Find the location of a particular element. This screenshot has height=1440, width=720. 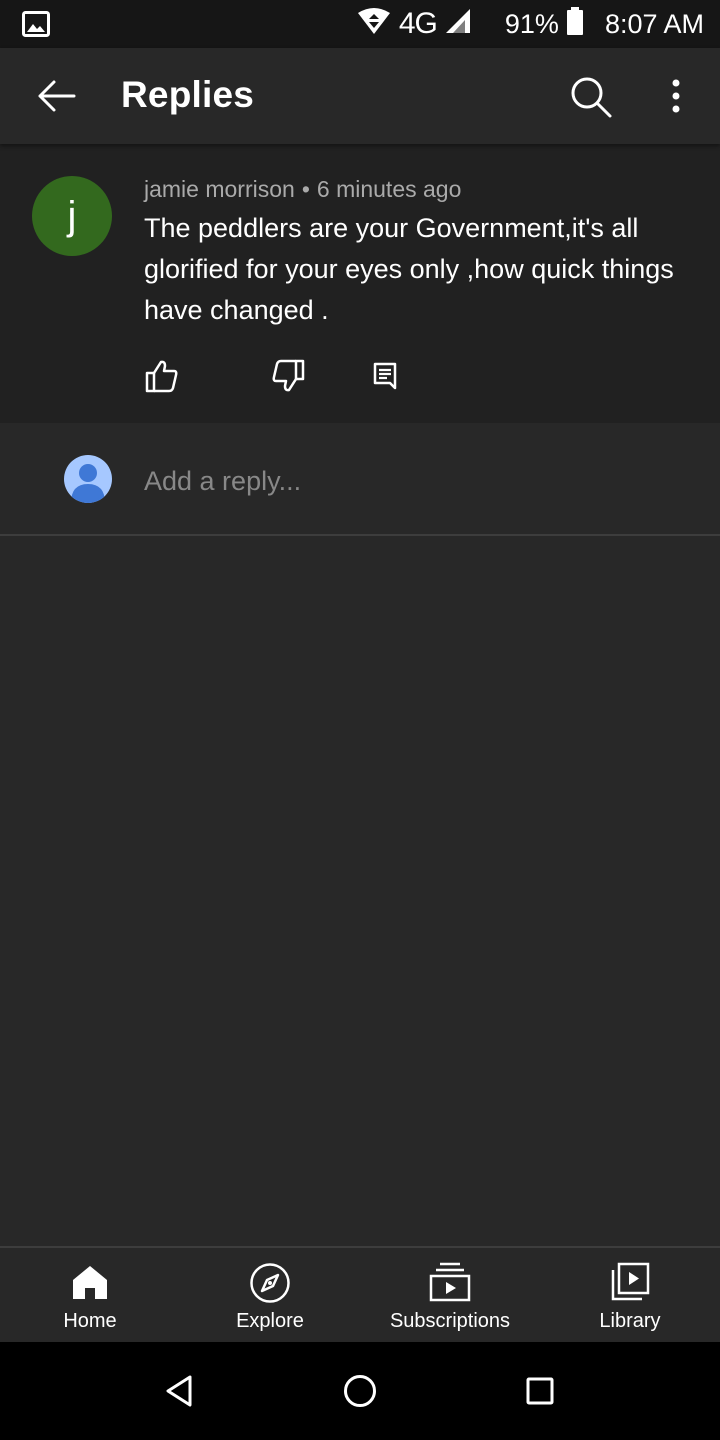

bottom-navigation: Home Explore Subscriptions Library is located at coordinates (360, 1294).